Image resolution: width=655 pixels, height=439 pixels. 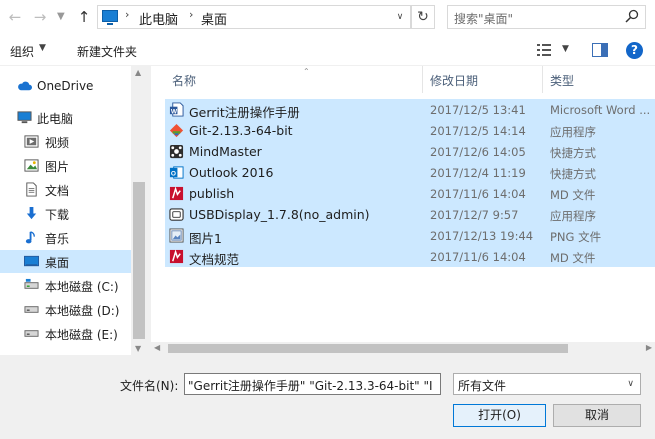 I want to click on new-folder-button: 新建文件夹, so click(x=107, y=51).